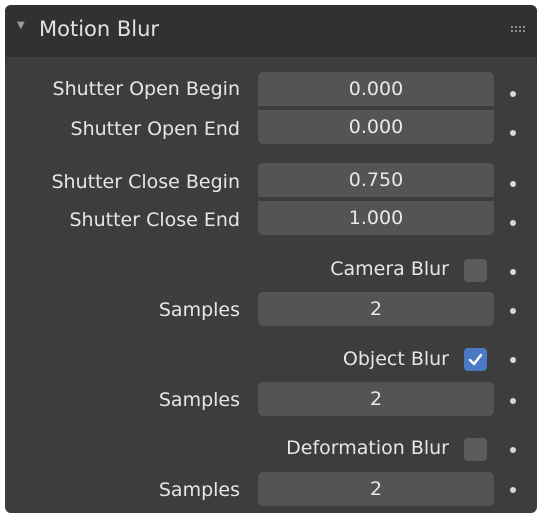  I want to click on shutter-close-begin-label: Shutter Close Begin, so click(146, 182).